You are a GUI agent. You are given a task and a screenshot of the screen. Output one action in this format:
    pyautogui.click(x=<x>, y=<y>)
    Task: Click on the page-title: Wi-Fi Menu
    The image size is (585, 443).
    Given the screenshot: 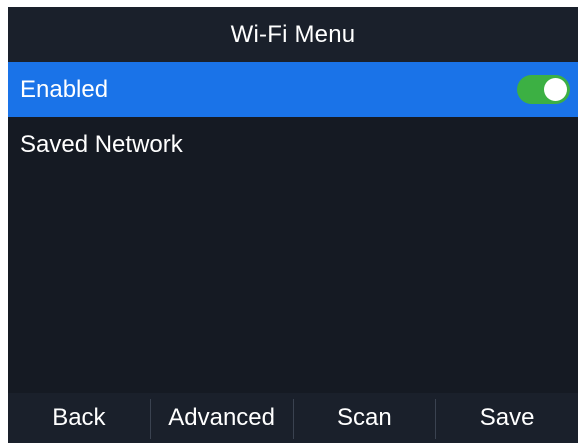 What is the action you would take?
    pyautogui.click(x=293, y=34)
    